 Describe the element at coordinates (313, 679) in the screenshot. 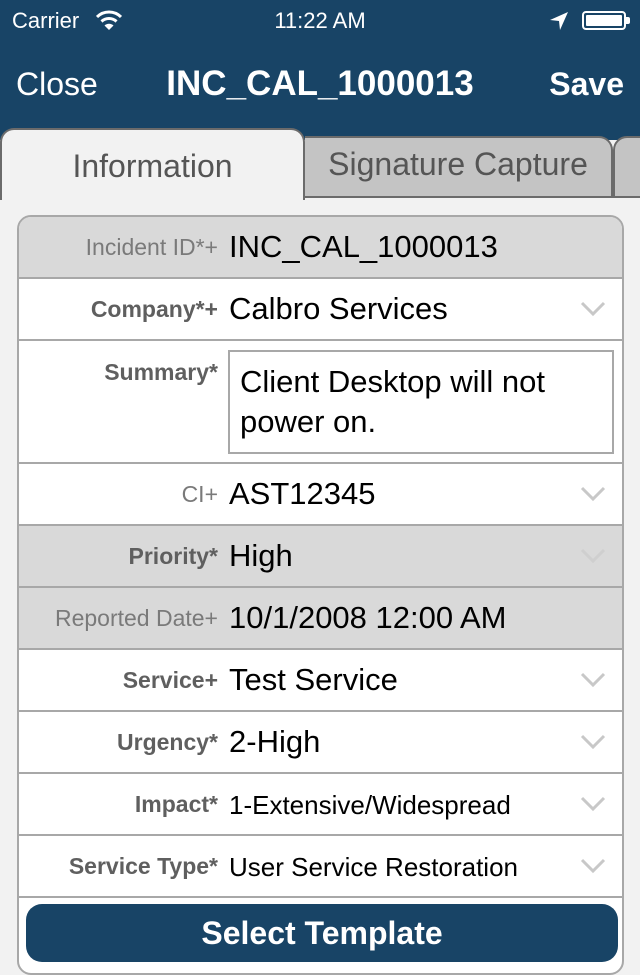

I see `field-value: Test Service` at that location.